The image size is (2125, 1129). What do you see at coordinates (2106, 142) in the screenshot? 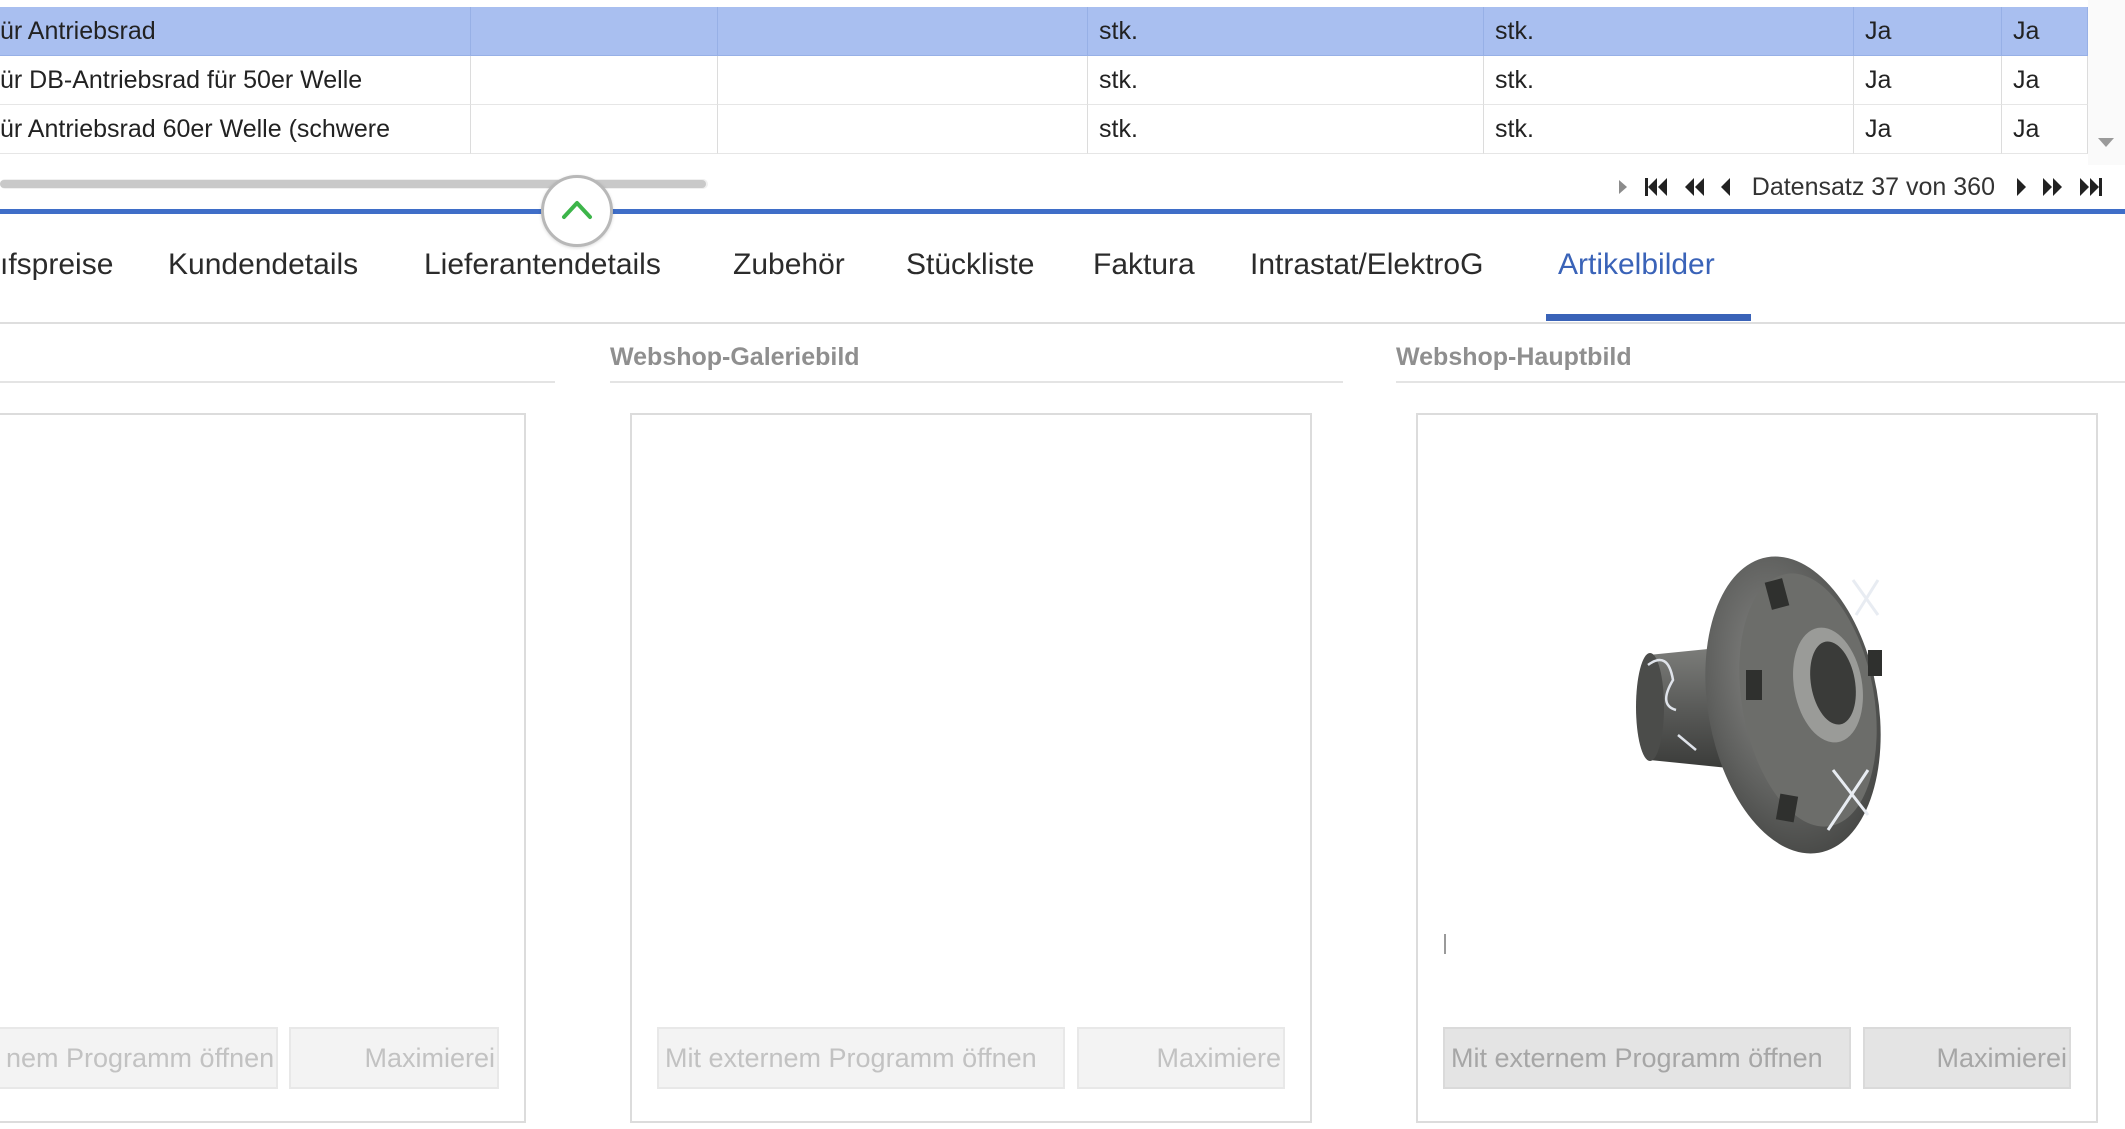
I see `scroll-down-icon` at bounding box center [2106, 142].